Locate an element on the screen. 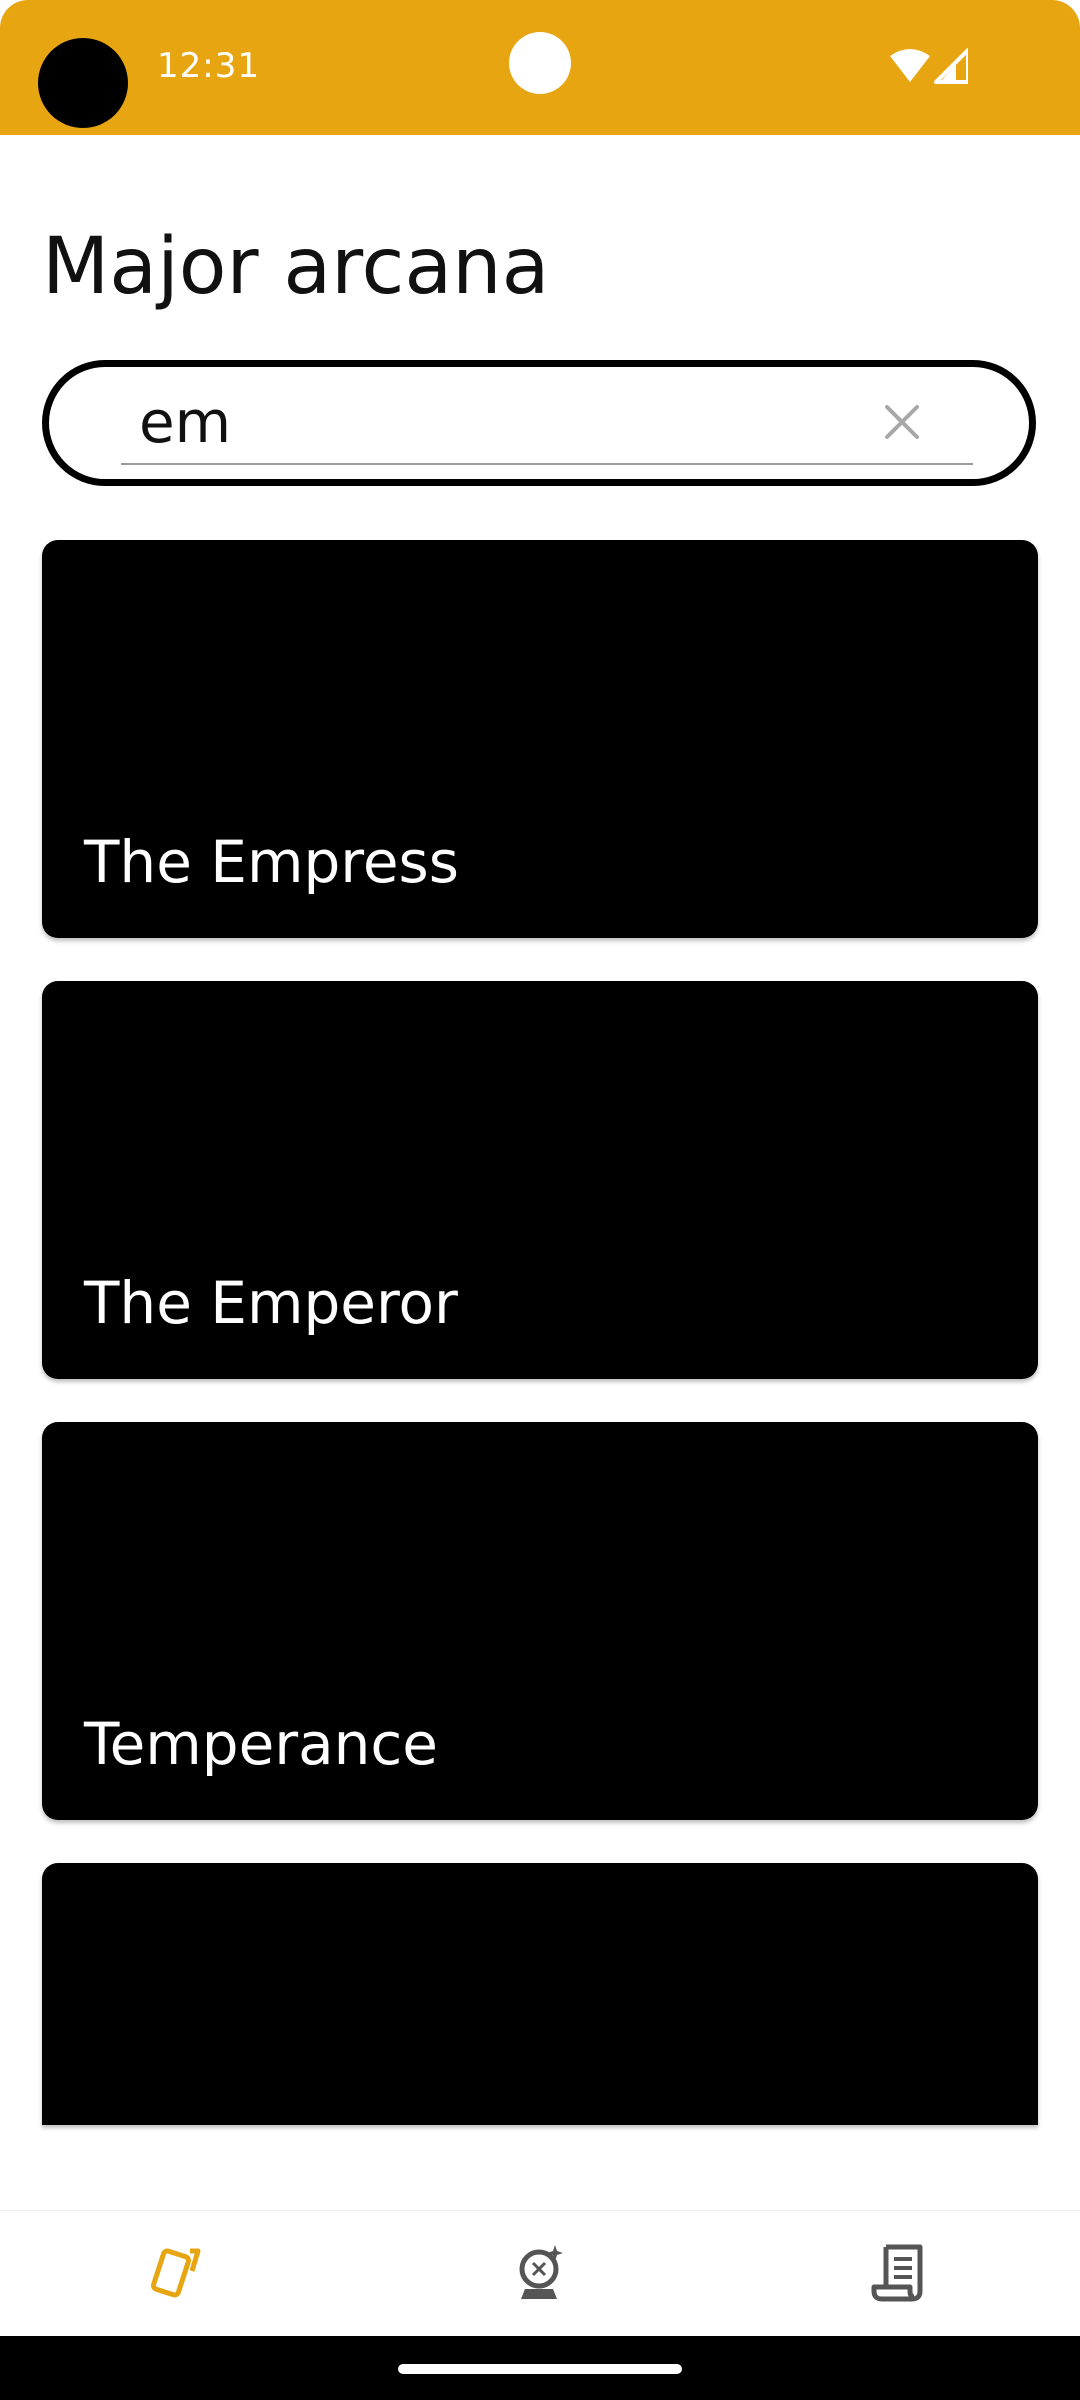 The width and height of the screenshot is (1080, 2400). camera-cutout is located at coordinates (83, 83).